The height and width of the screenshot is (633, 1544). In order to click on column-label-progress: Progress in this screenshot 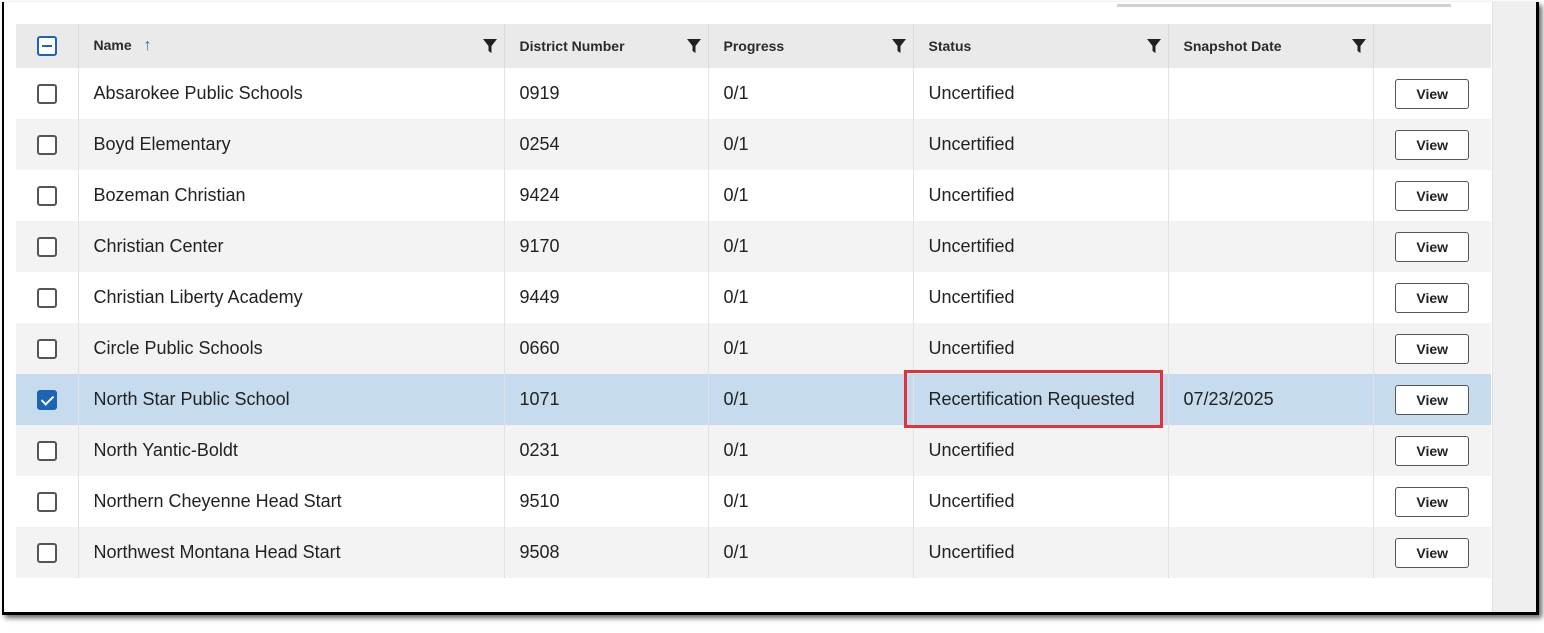, I will do `click(754, 46)`.